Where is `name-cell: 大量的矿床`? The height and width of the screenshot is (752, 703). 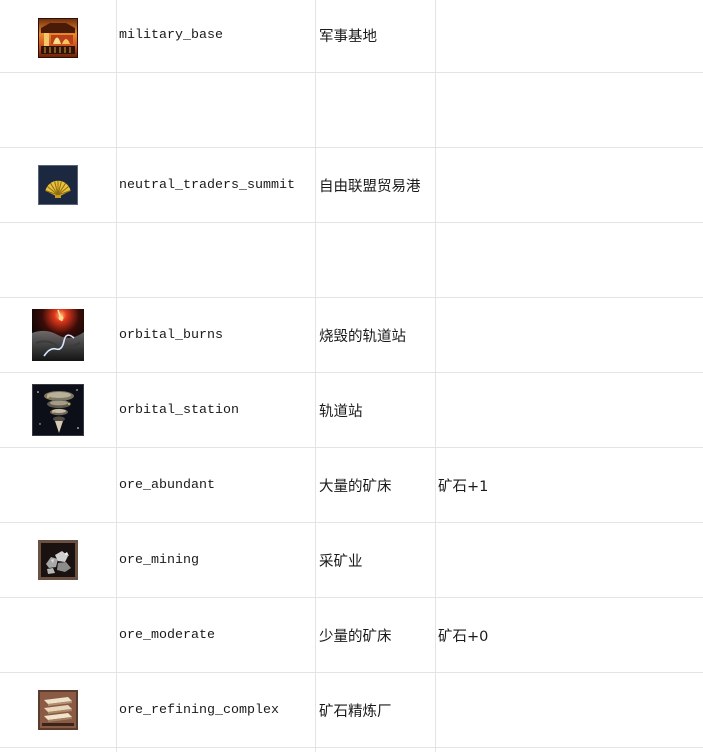
name-cell: 大量的矿床 is located at coordinates (376, 485).